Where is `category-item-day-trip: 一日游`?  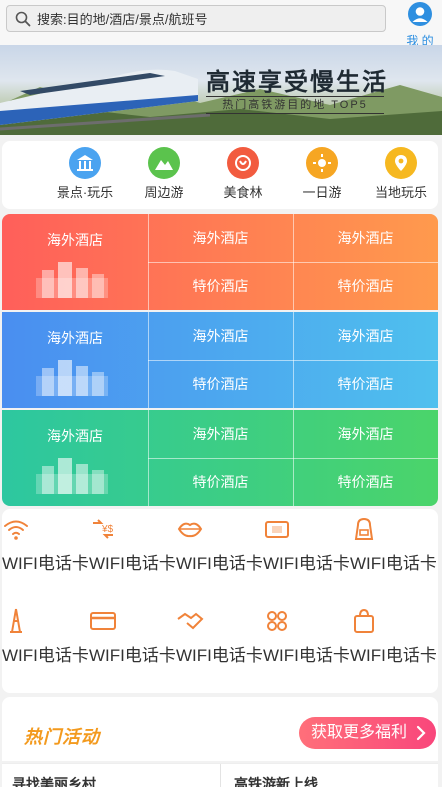 category-item-day-trip: 一日游 is located at coordinates (322, 174).